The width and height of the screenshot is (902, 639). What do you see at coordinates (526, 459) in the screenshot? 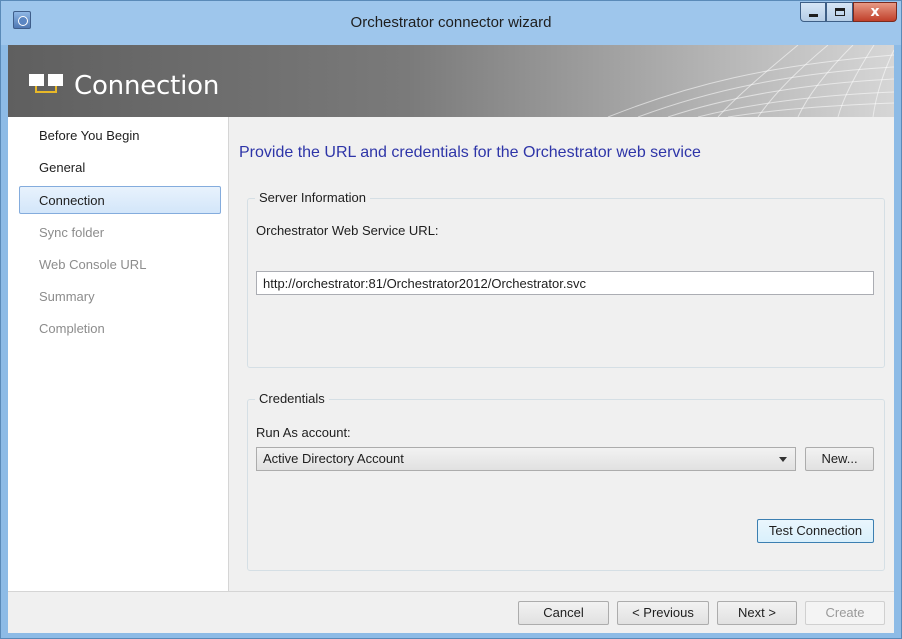
I see `run-as-account-select: Active Directory Account` at bounding box center [526, 459].